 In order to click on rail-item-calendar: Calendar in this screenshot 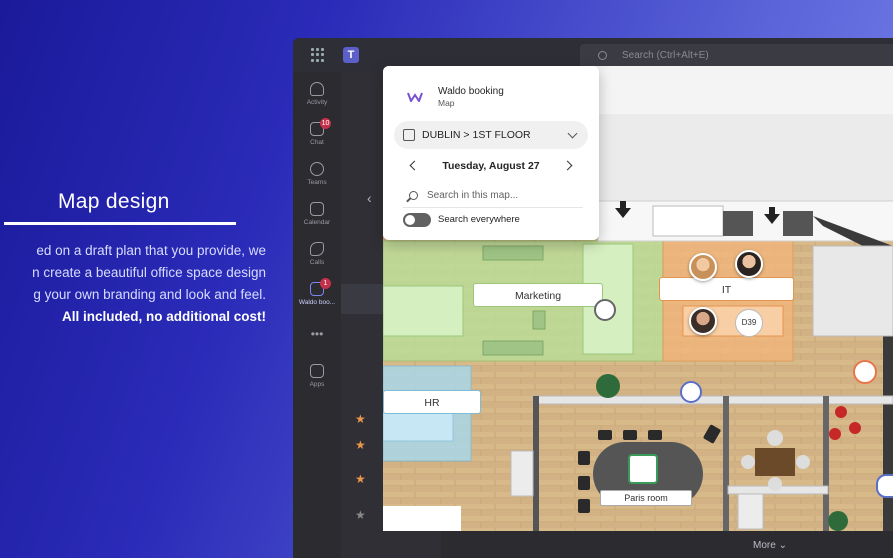, I will do `click(317, 214)`.